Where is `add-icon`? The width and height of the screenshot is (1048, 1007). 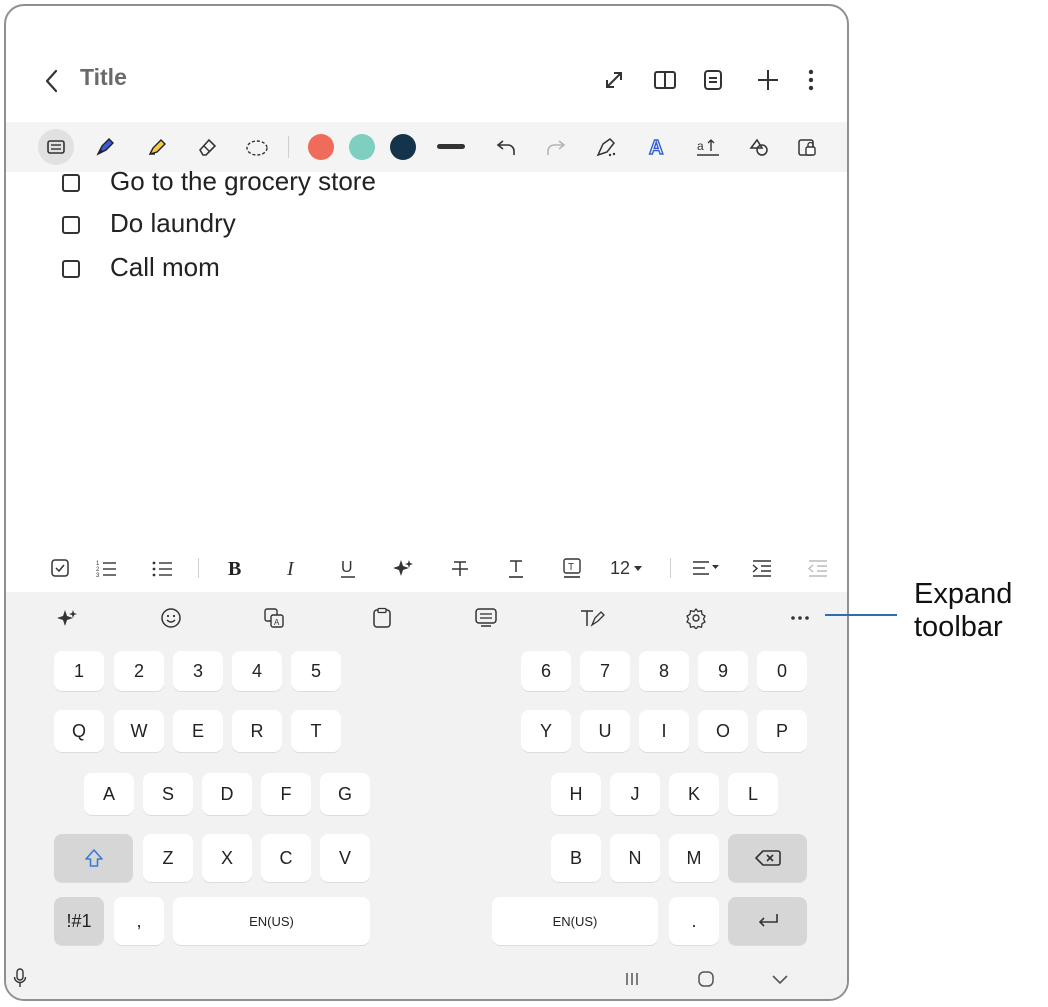 add-icon is located at coordinates (768, 80).